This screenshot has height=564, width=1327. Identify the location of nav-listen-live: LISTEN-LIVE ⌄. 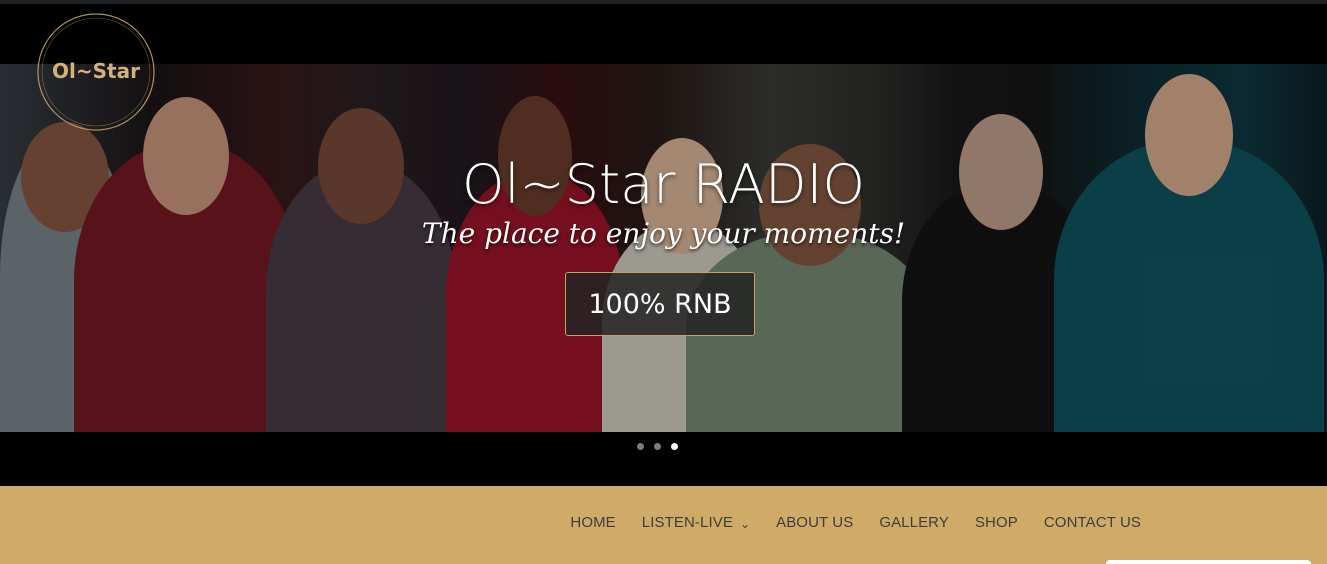
(696, 522).